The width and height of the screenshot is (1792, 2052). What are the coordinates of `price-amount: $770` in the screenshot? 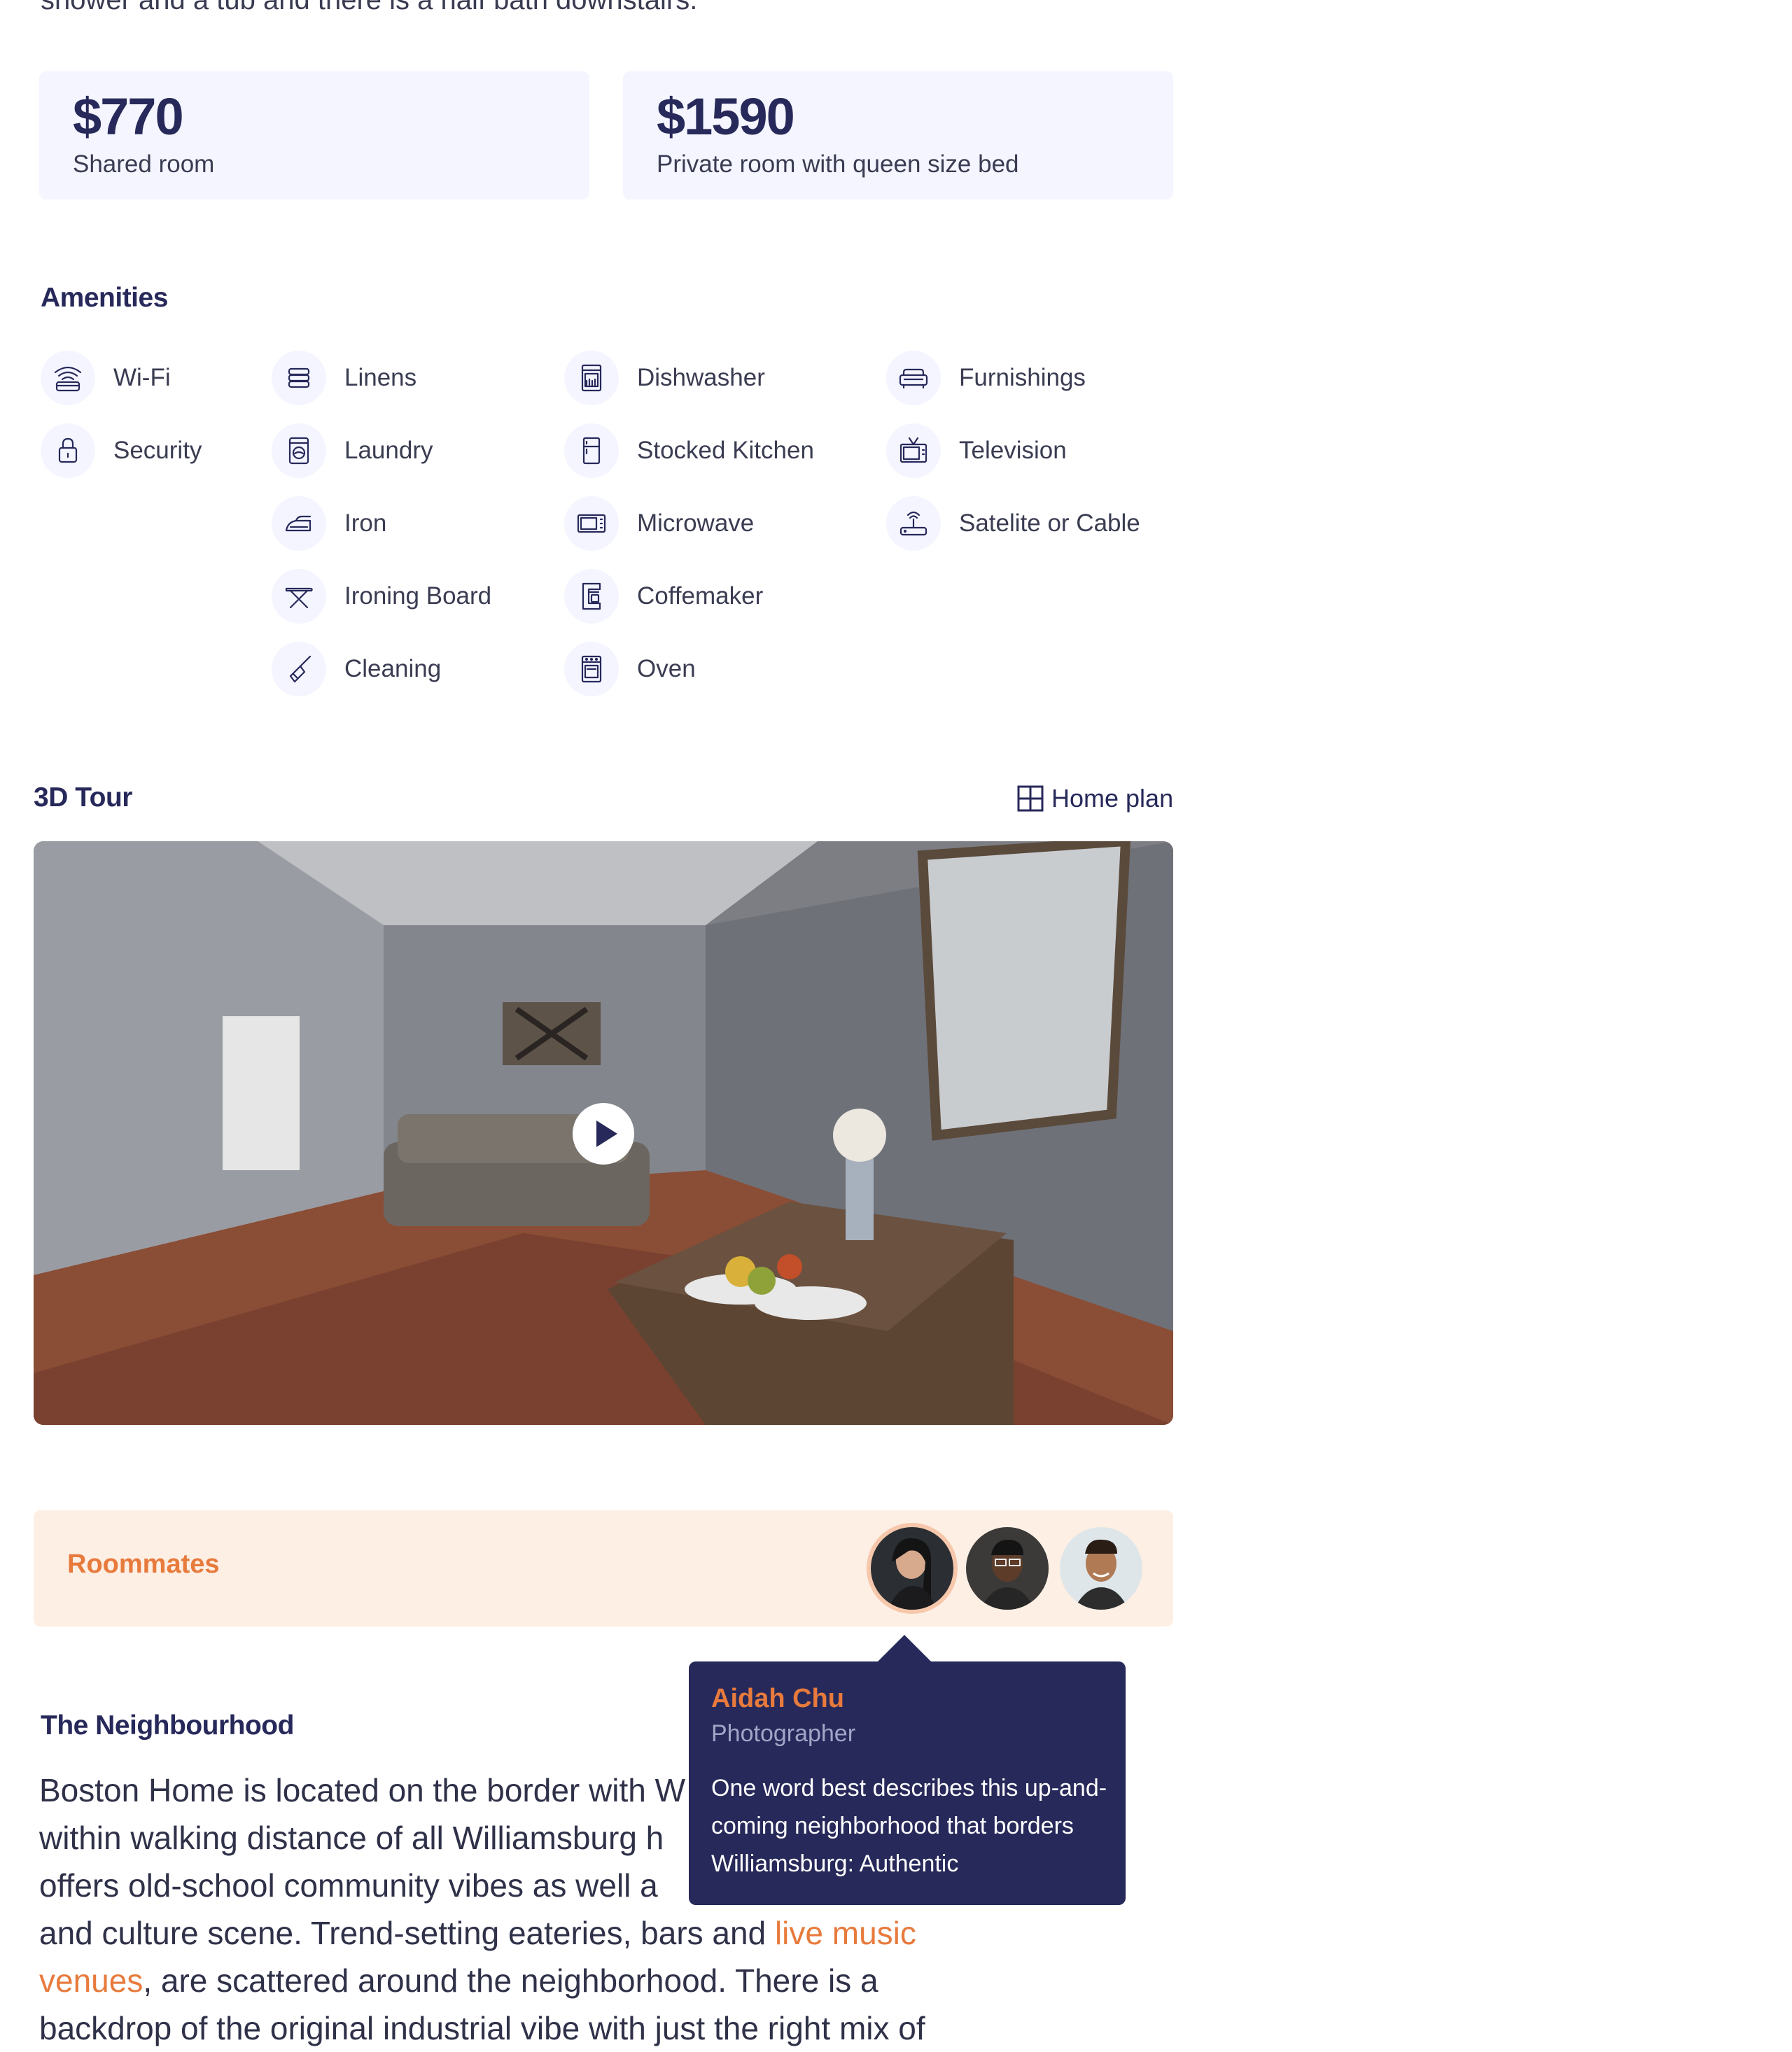 It's located at (128, 116).